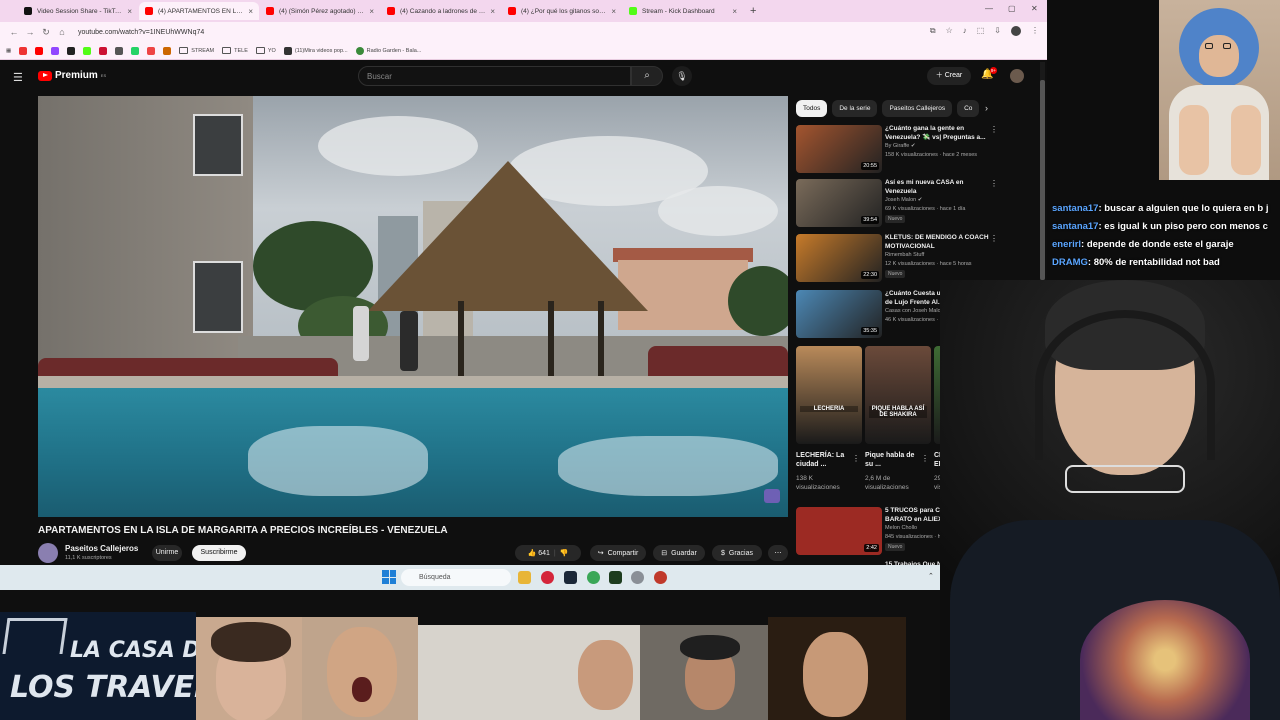 The height and width of the screenshot is (720, 1280). I want to click on thanks-button: $ Gracias, so click(737, 553).